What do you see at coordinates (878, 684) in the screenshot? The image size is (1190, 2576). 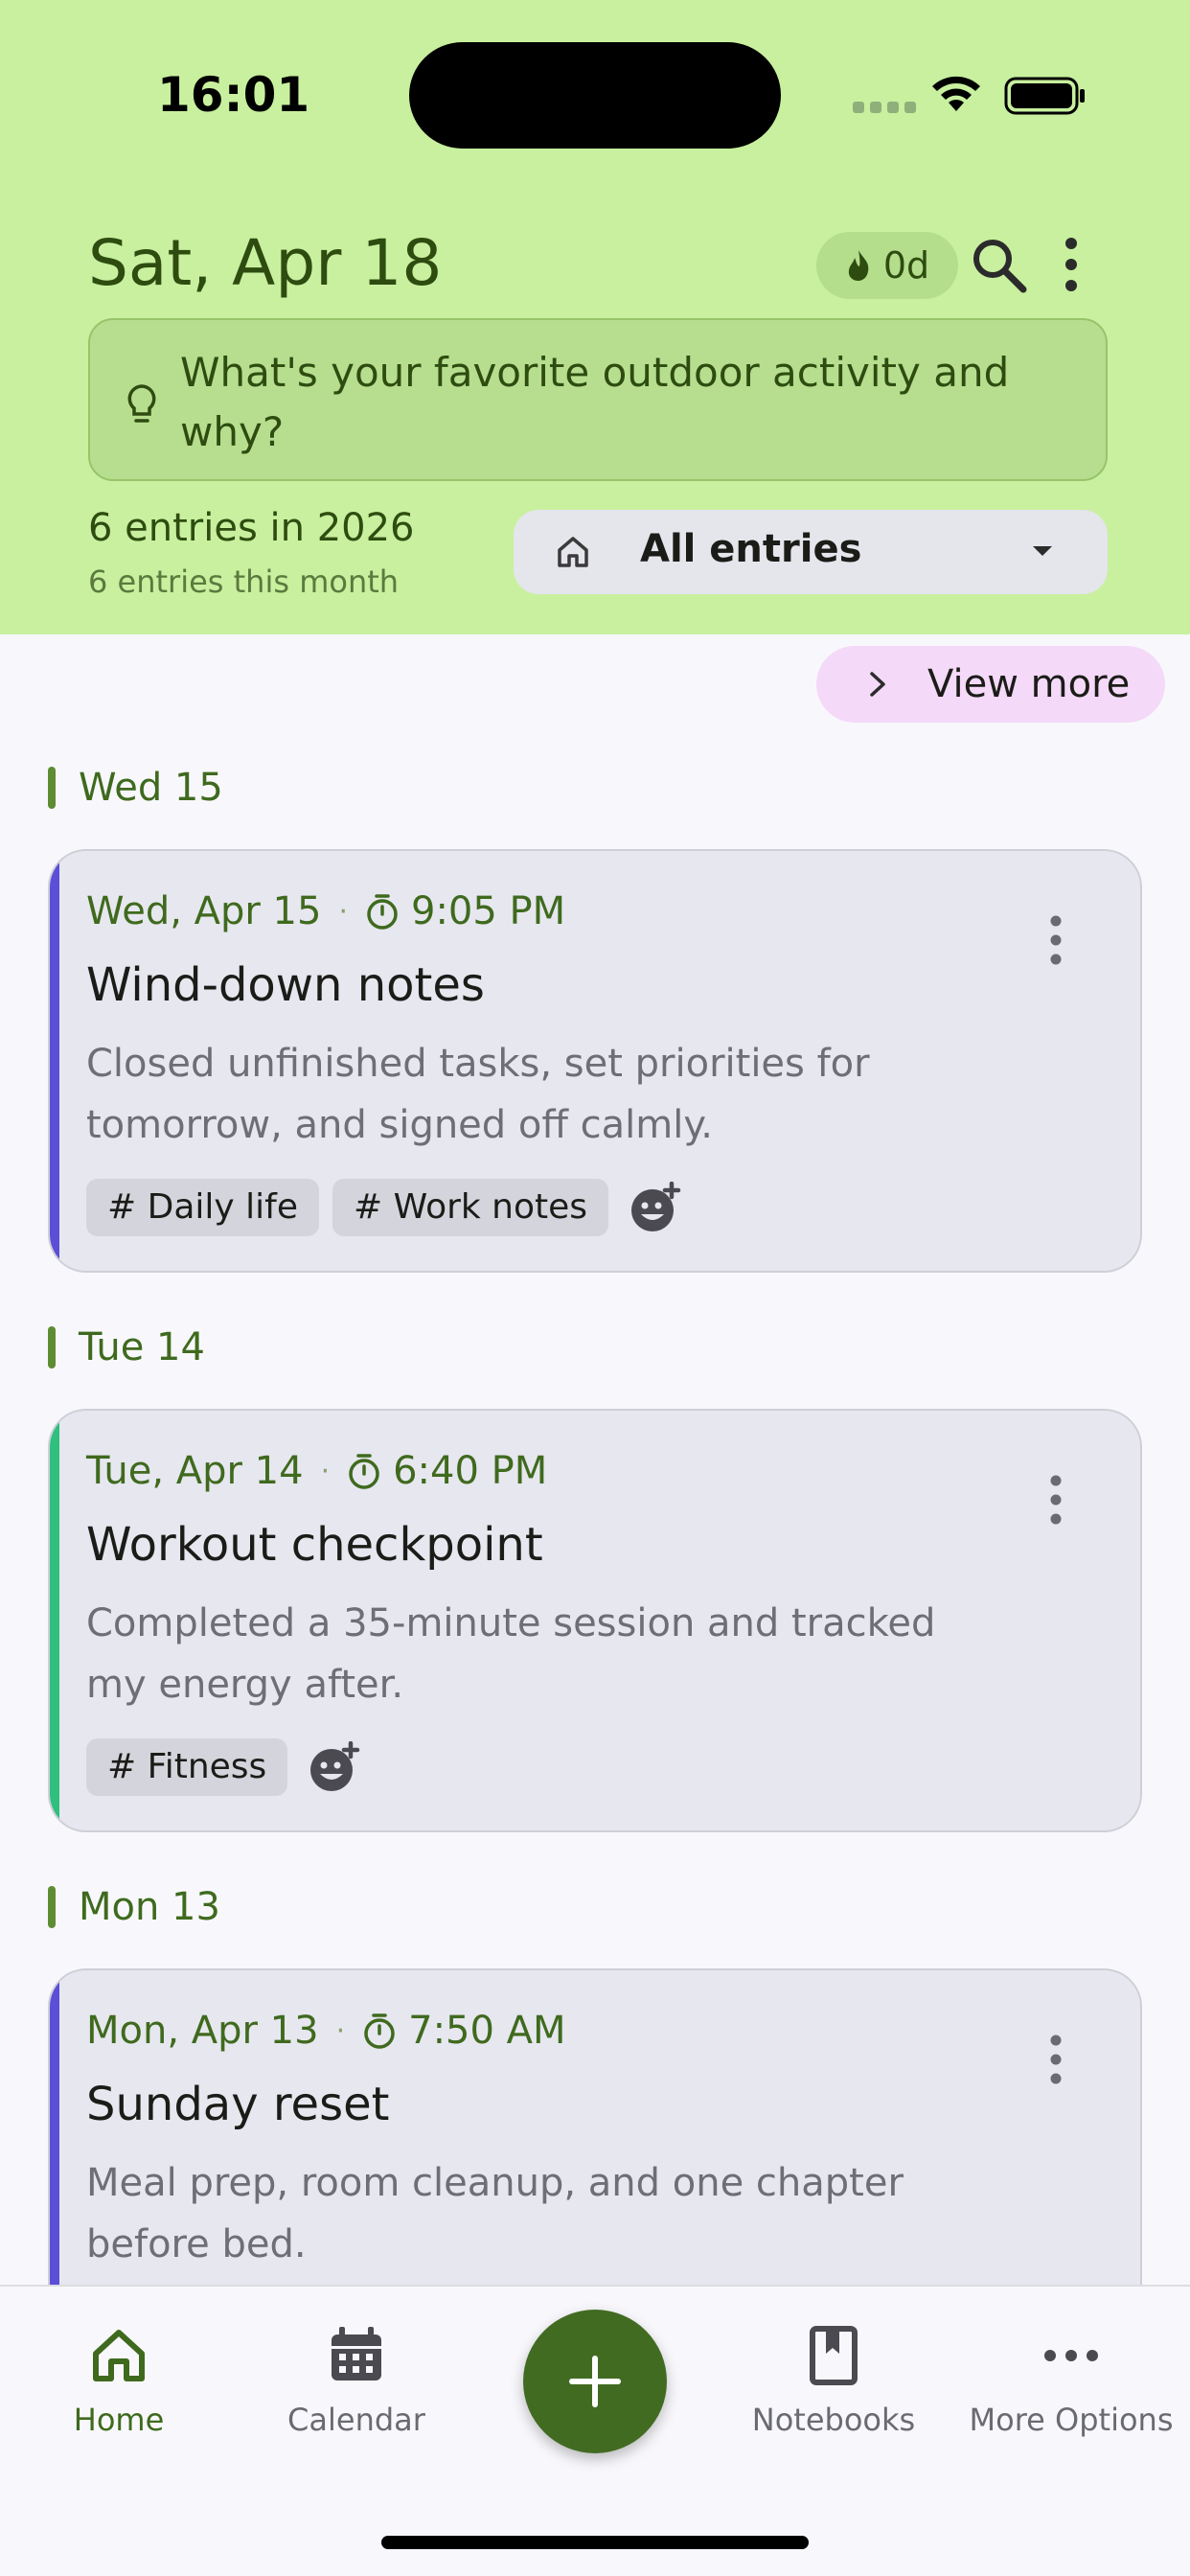 I see `chevron-right-icon` at bounding box center [878, 684].